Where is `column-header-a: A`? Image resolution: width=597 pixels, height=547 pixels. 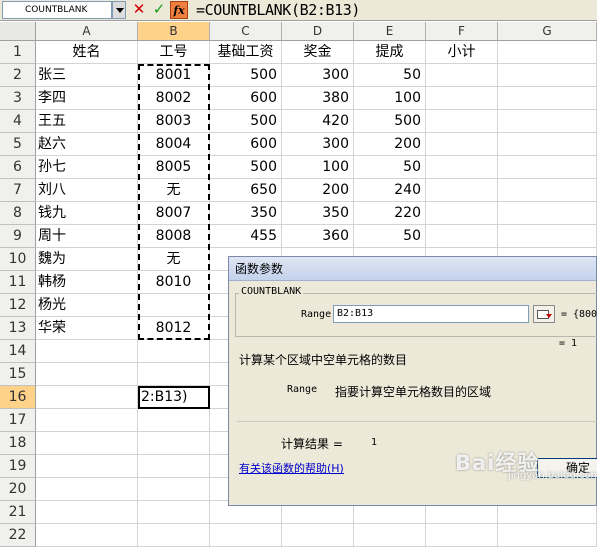 column-header-a: A is located at coordinates (87, 31).